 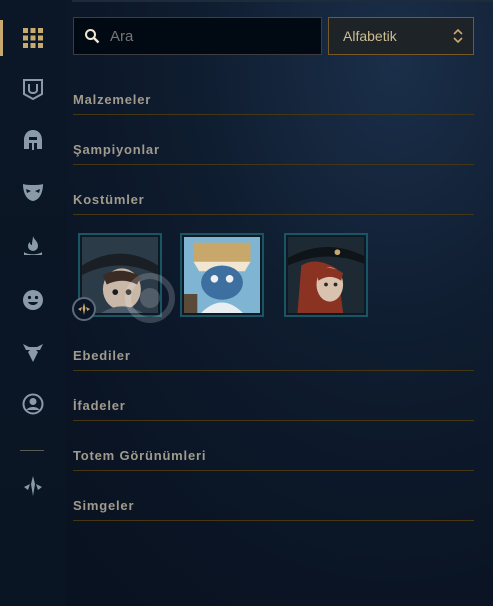 What do you see at coordinates (116, 149) in the screenshot?
I see `section-title-champions: Şampiyonlar` at bounding box center [116, 149].